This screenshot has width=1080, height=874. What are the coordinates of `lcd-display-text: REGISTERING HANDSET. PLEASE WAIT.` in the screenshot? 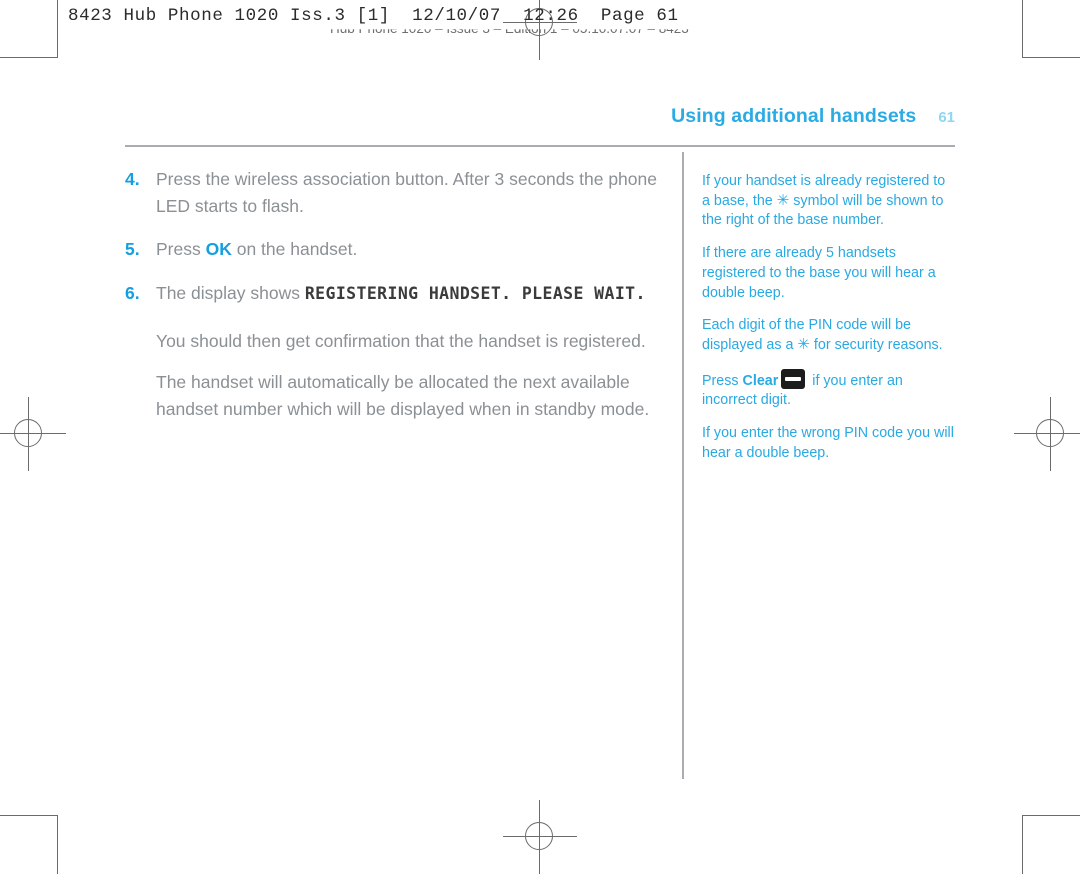 It's located at (475, 293).